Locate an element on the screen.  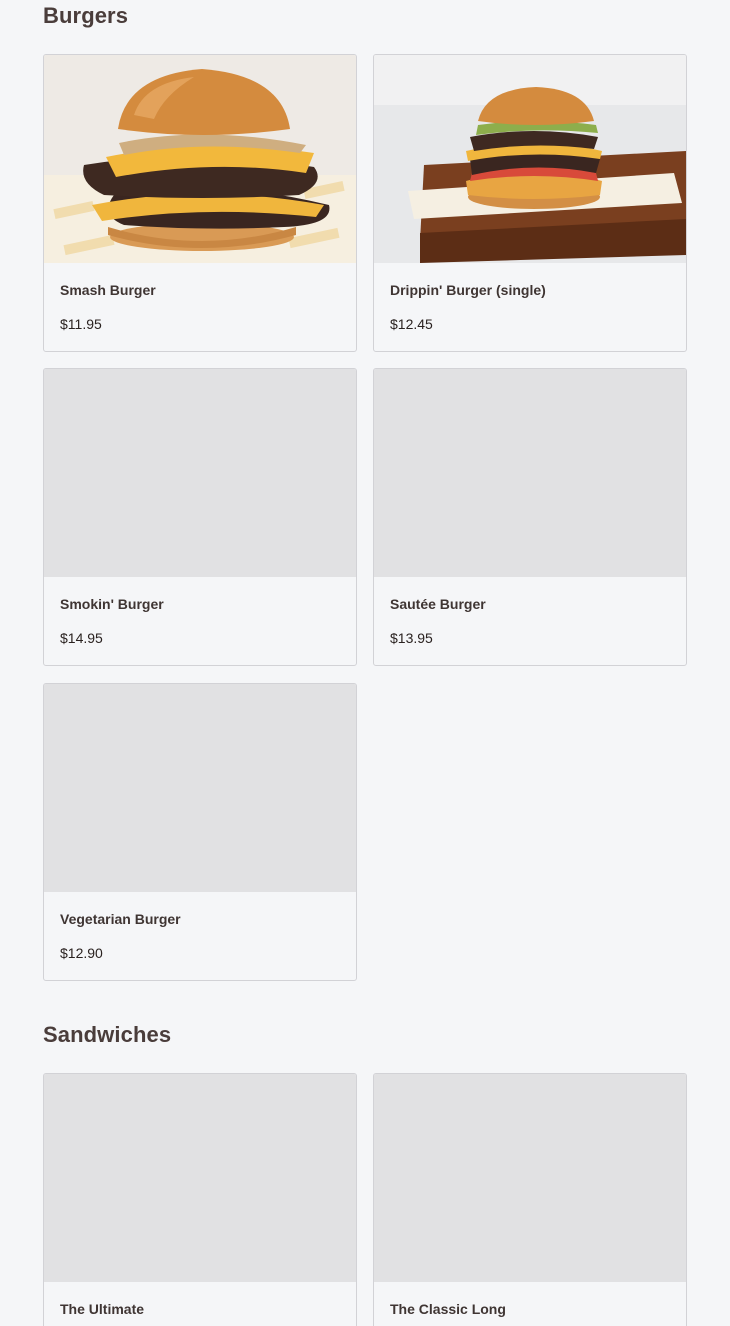
menu-item-name: Smokin' Burger is located at coordinates (112, 604).